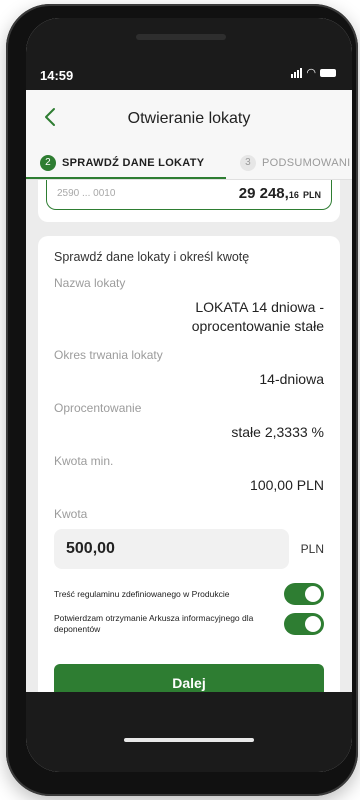  I want to click on rate-label: Oprocentowanie, so click(98, 408).